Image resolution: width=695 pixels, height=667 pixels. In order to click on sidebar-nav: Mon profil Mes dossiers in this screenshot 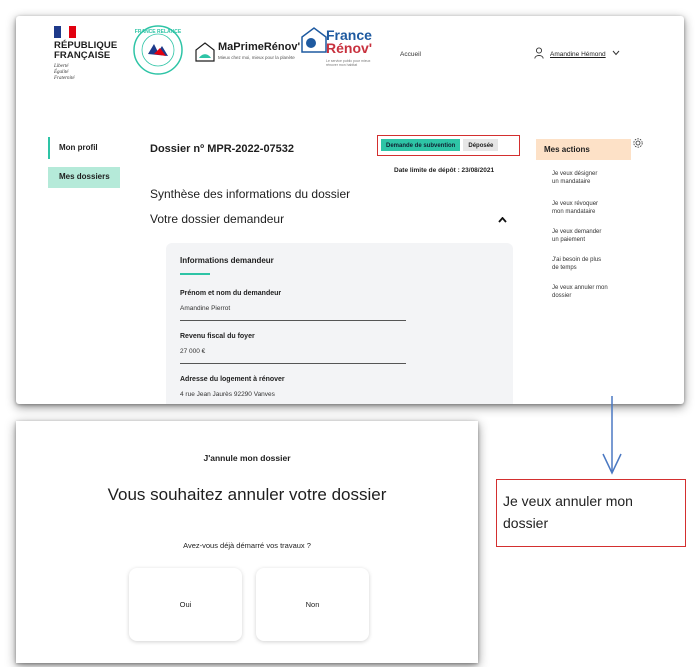, I will do `click(84, 162)`.